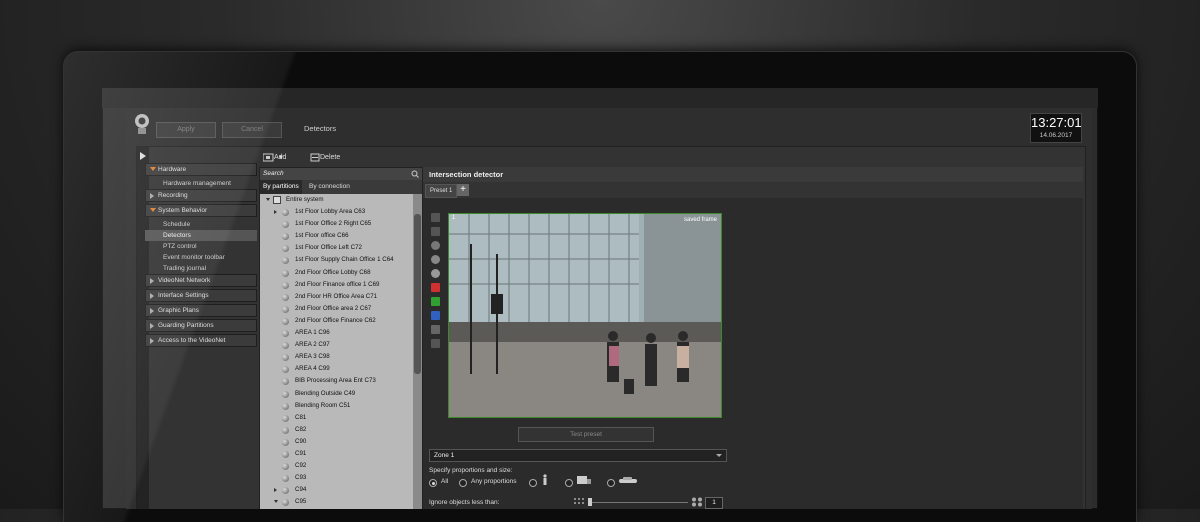  I want to click on nav-section-recording: Recording, so click(201, 195).